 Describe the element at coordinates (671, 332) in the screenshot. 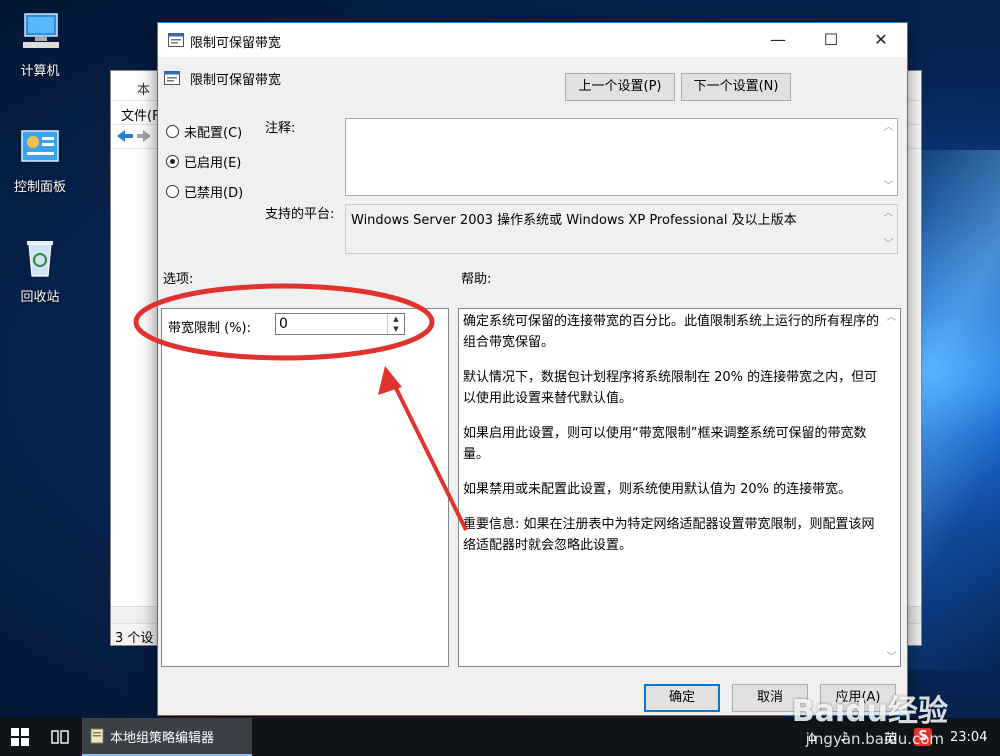

I see `help-paragraph: 确定系统可保留的连接带宽的百分比。此值限制系统上运行的所有程序的组合带宽保留。` at that location.